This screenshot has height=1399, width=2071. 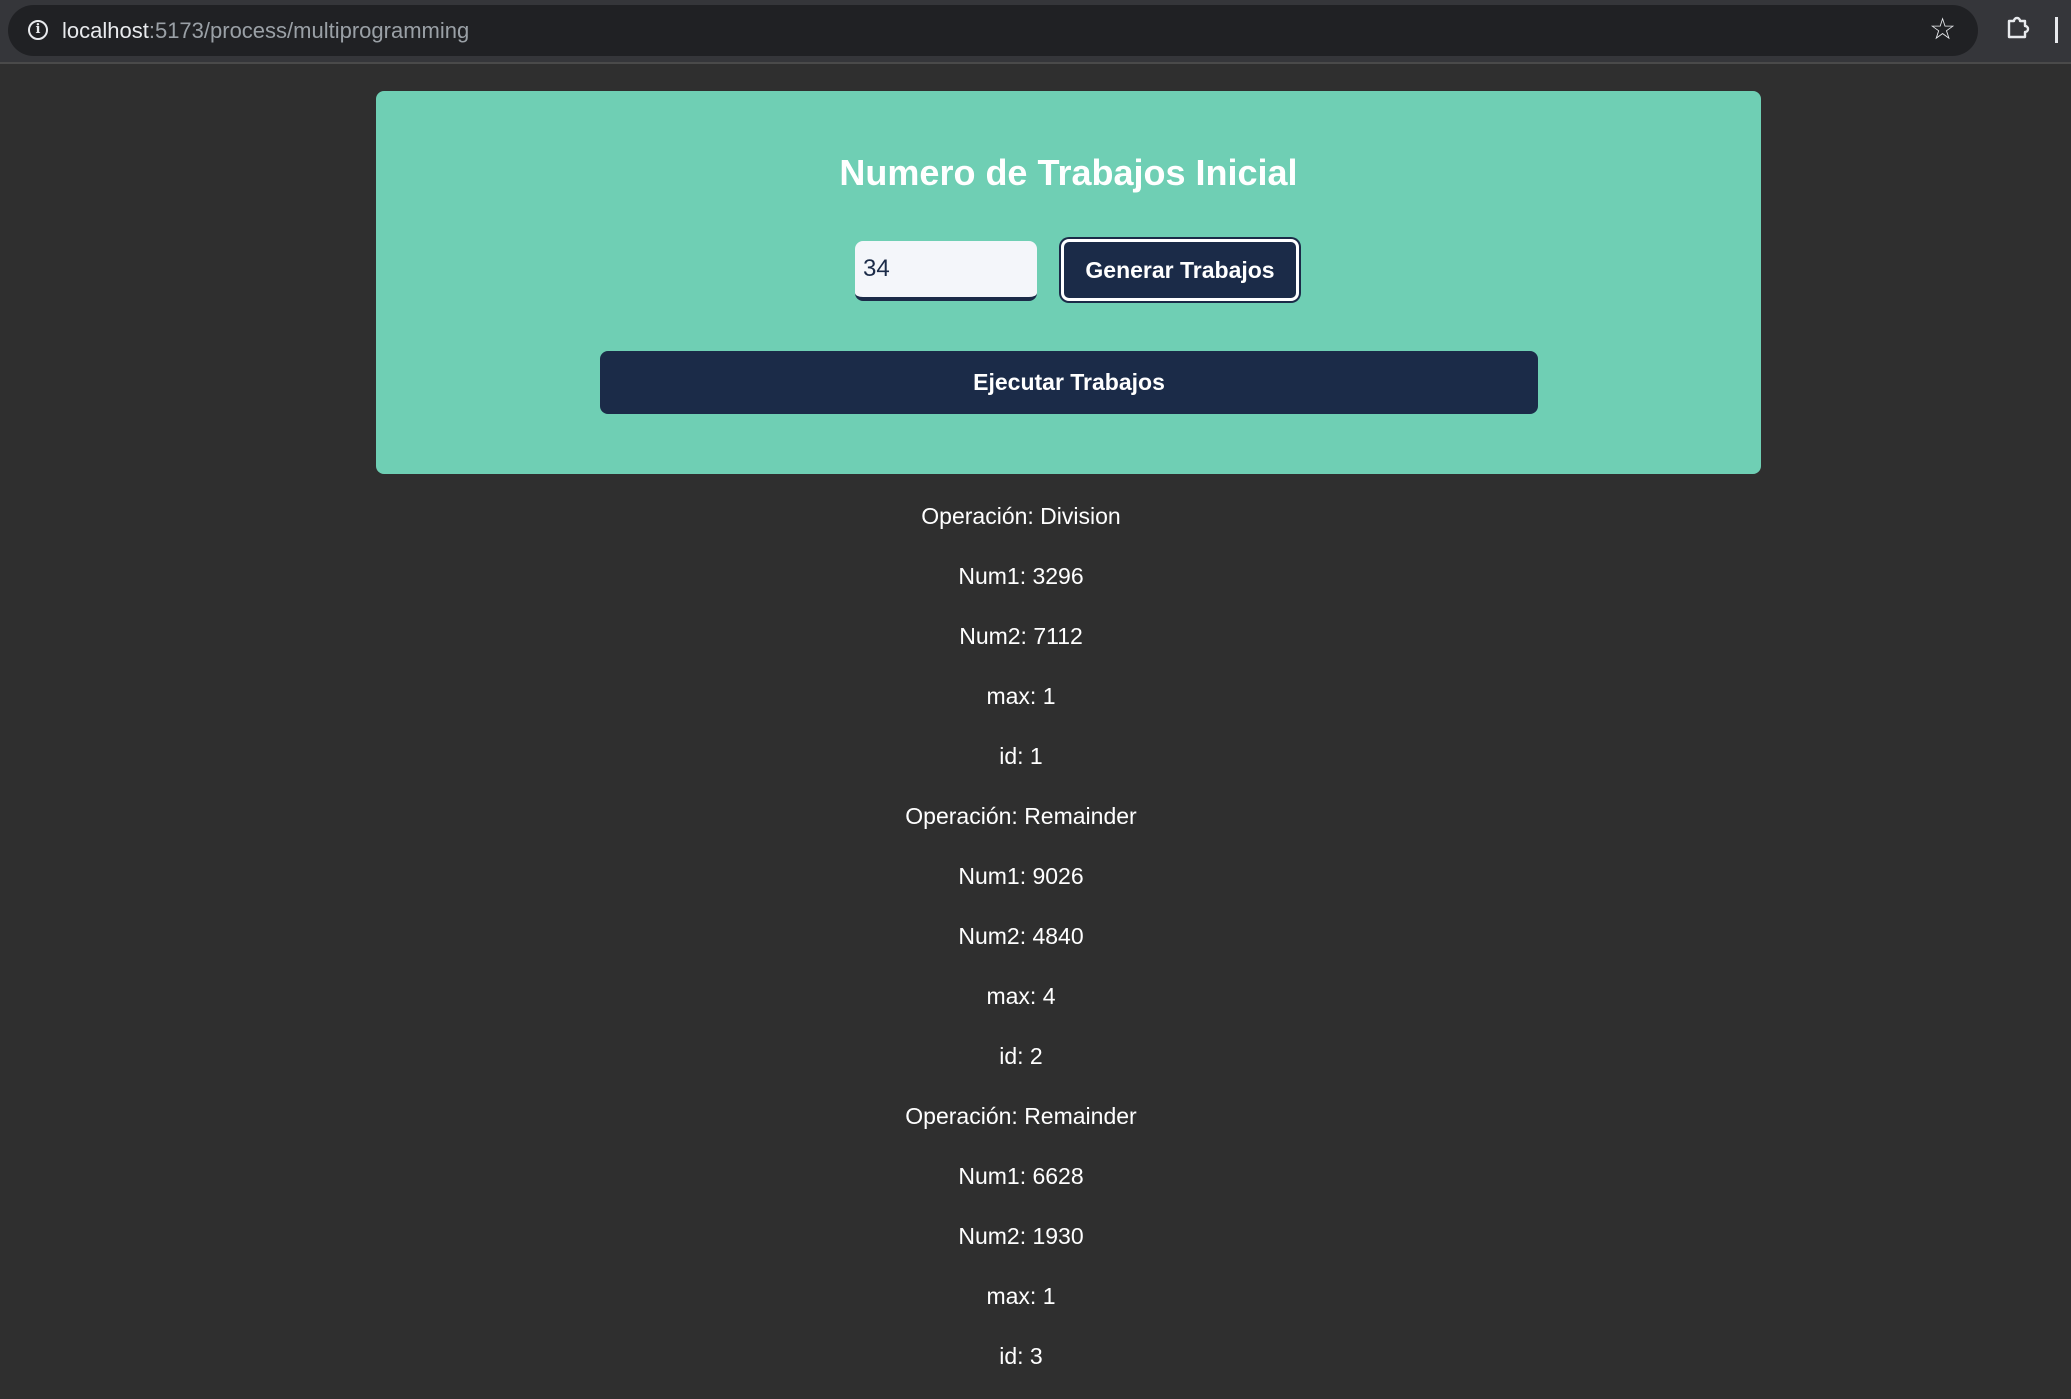 I want to click on execute-jobs-button: Ejecutar Trabajos, so click(x=1069, y=382).